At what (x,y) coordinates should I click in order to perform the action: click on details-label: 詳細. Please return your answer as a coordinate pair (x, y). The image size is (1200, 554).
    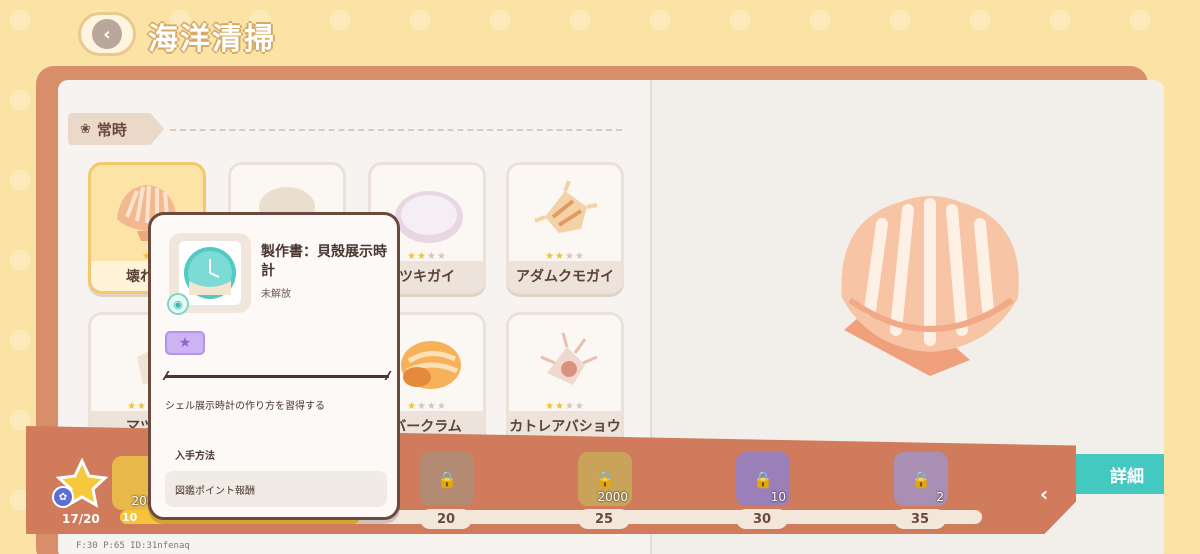
    Looking at the image, I should click on (1127, 476).